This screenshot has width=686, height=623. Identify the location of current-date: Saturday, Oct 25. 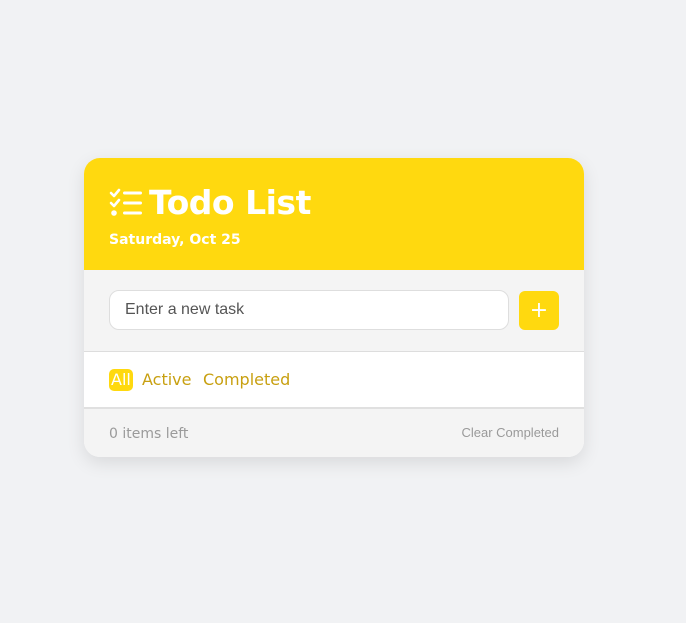
(175, 240).